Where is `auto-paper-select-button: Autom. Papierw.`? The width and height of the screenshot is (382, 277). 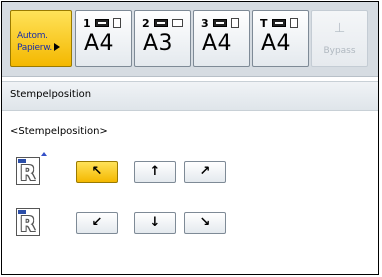
auto-paper-select-button: Autom. Papierw. is located at coordinates (41, 38).